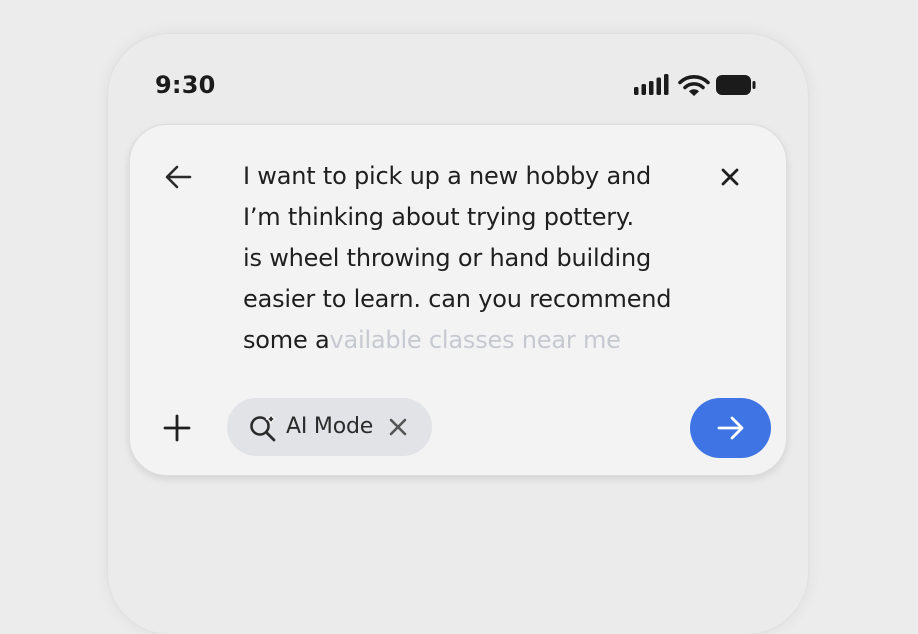 The width and height of the screenshot is (918, 634). I want to click on autocomplete-suggestion: vailable classes near me, so click(474, 340).